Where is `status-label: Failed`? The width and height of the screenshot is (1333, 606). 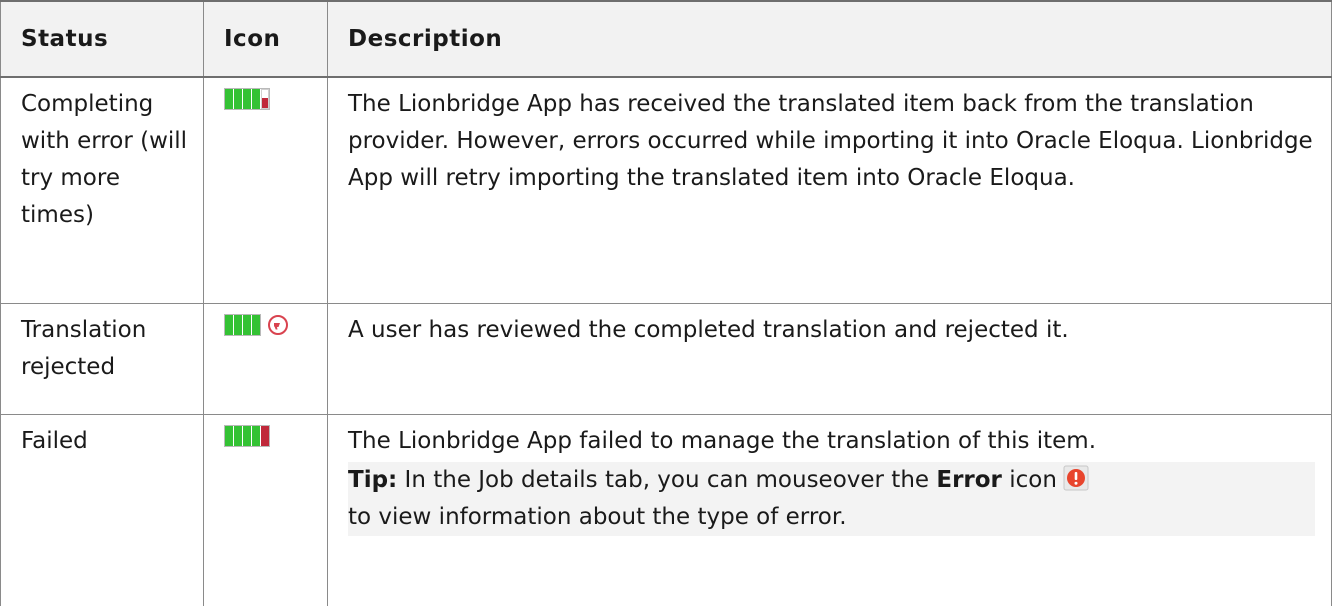
status-label: Failed is located at coordinates (54, 440).